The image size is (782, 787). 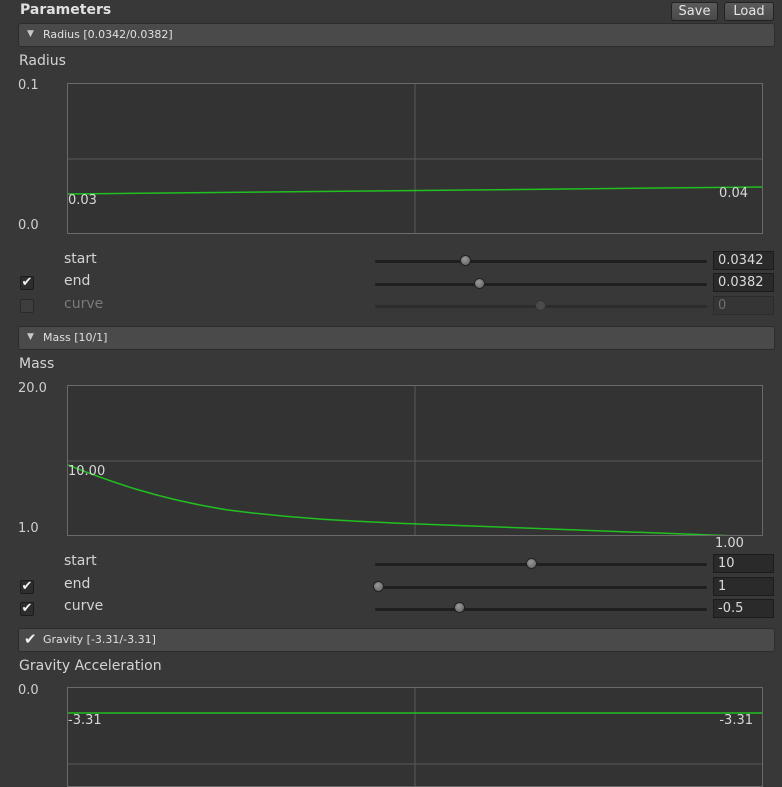 I want to click on mass-end-field: 1, so click(x=743, y=586).